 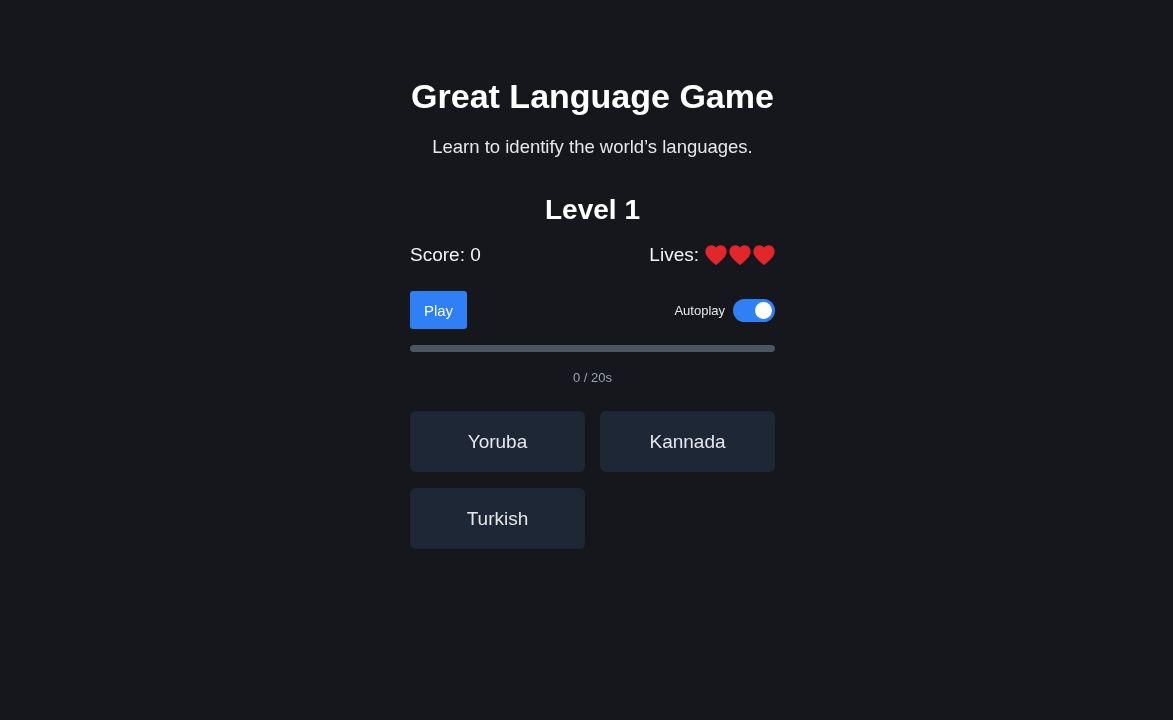 I want to click on time-reading: 0 / 20s, so click(x=592, y=377).